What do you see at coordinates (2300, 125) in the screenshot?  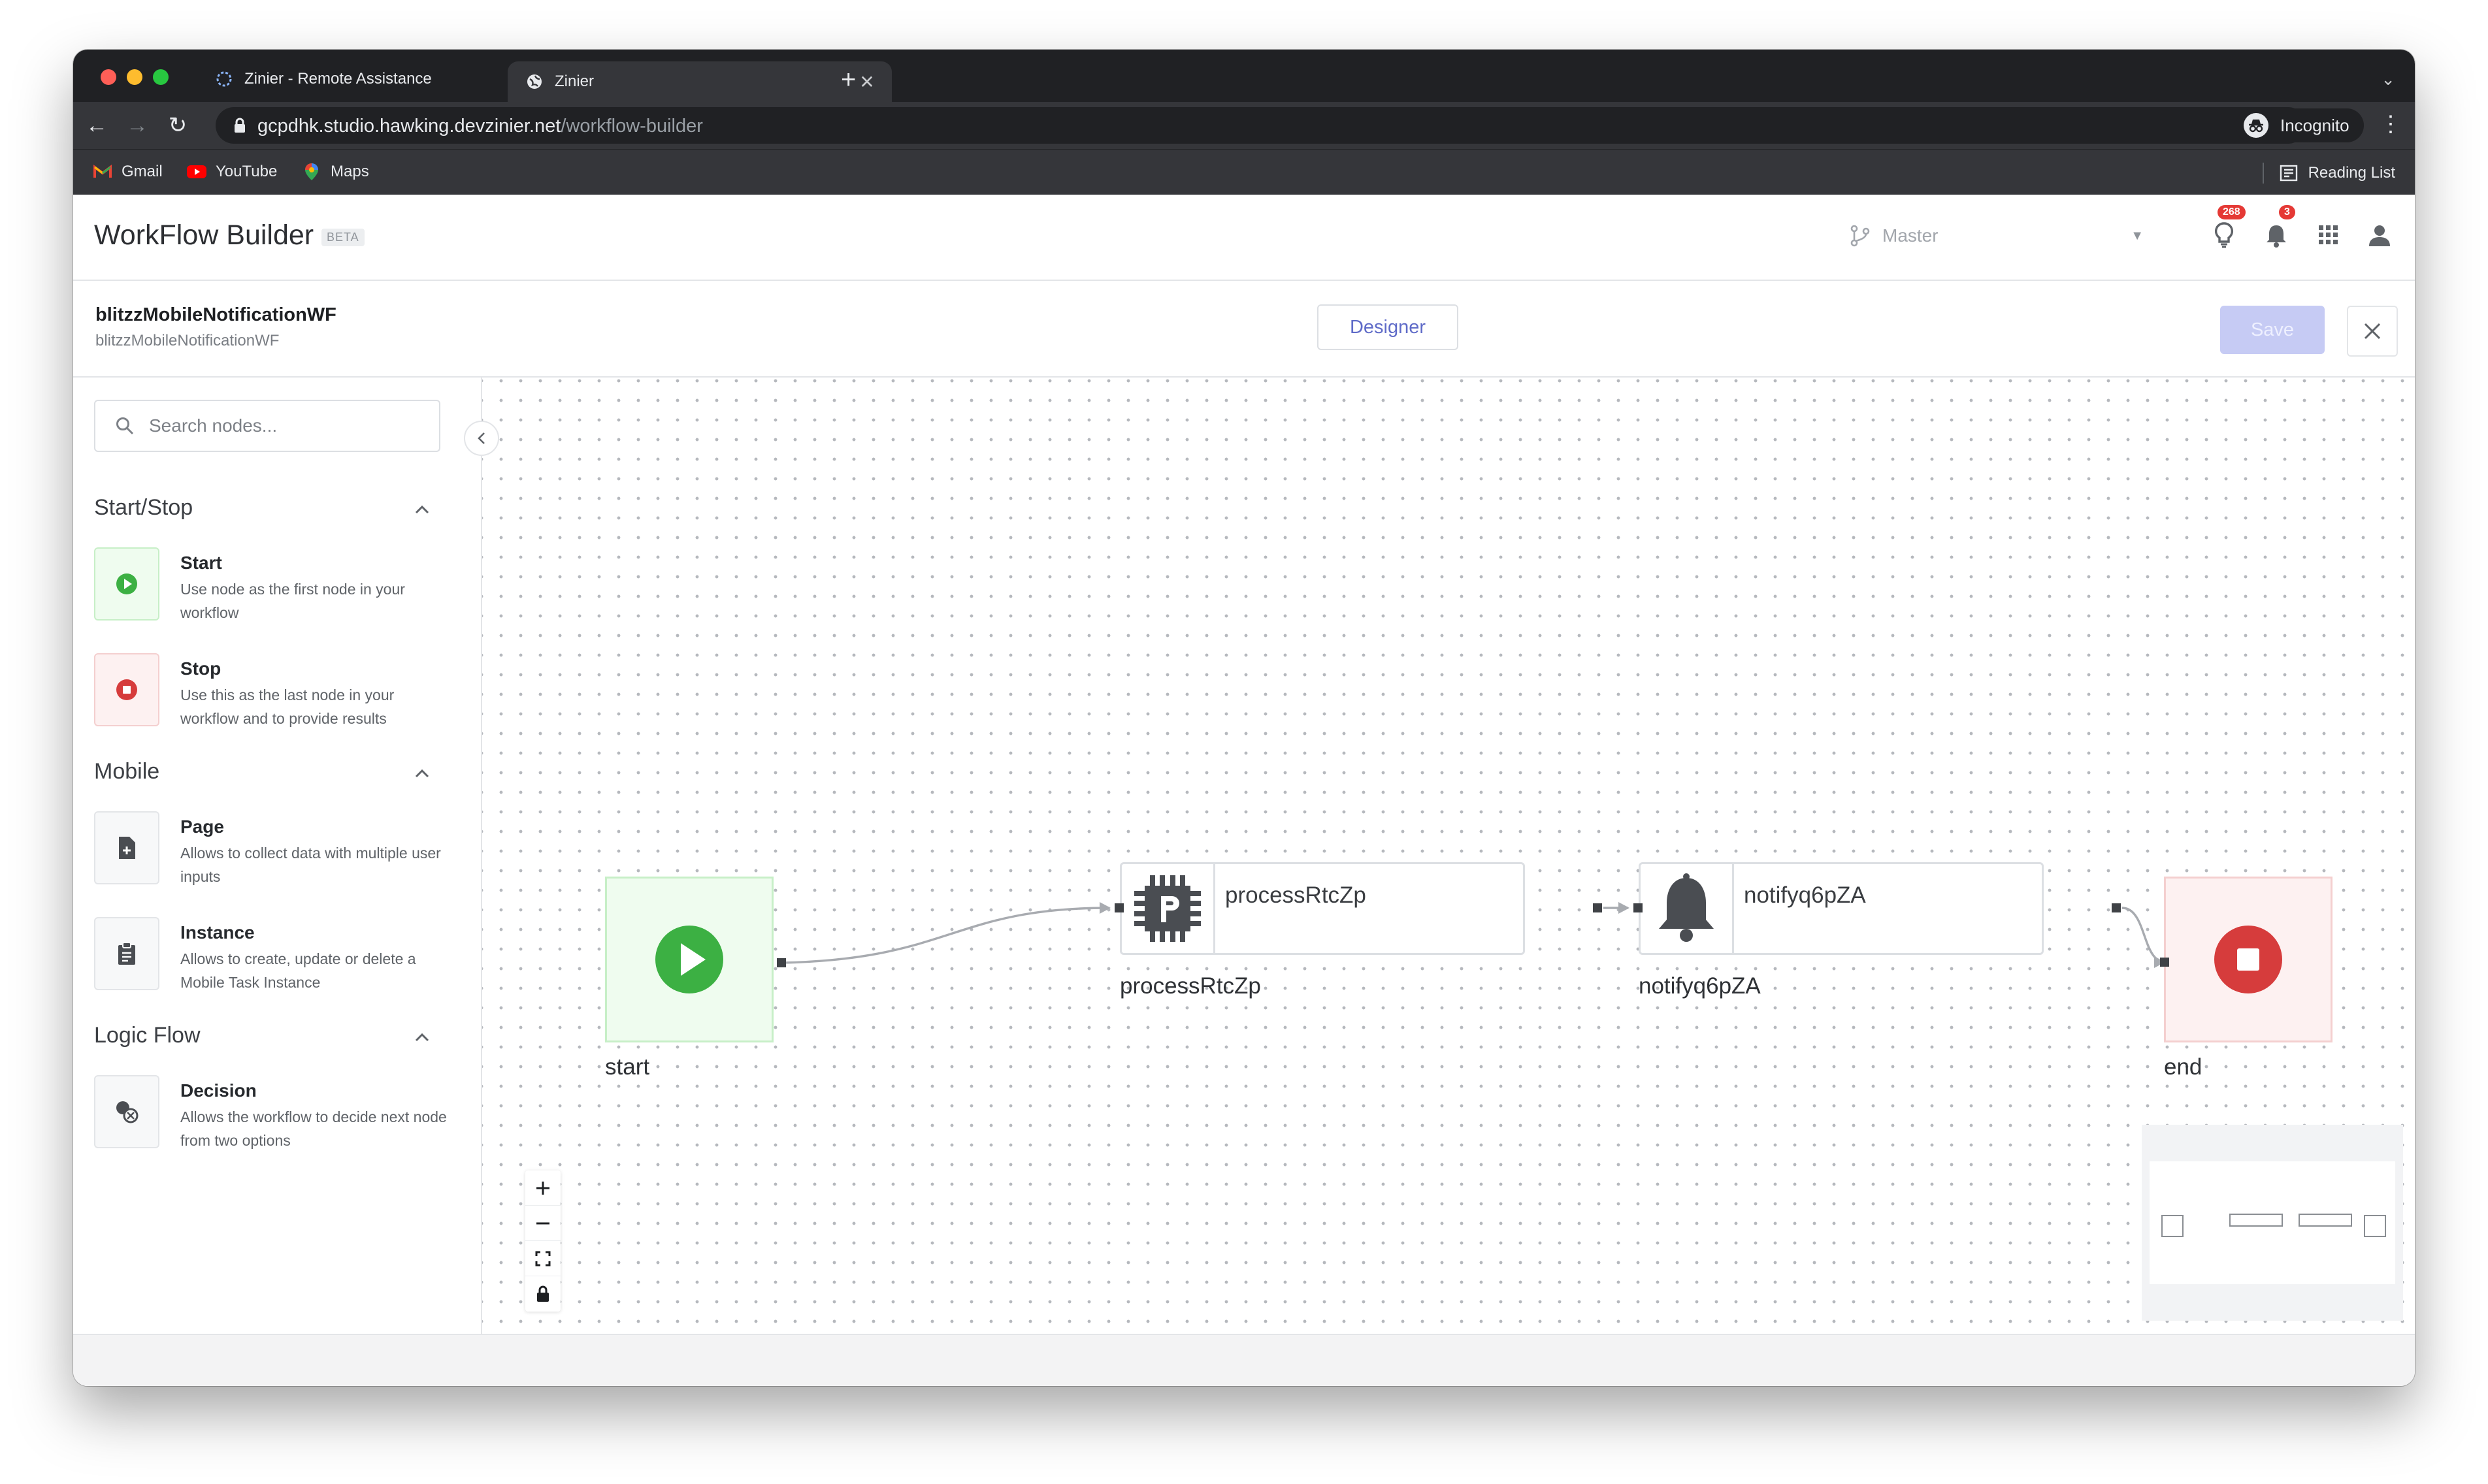 I see `incognito-profile-button: Incognito` at bounding box center [2300, 125].